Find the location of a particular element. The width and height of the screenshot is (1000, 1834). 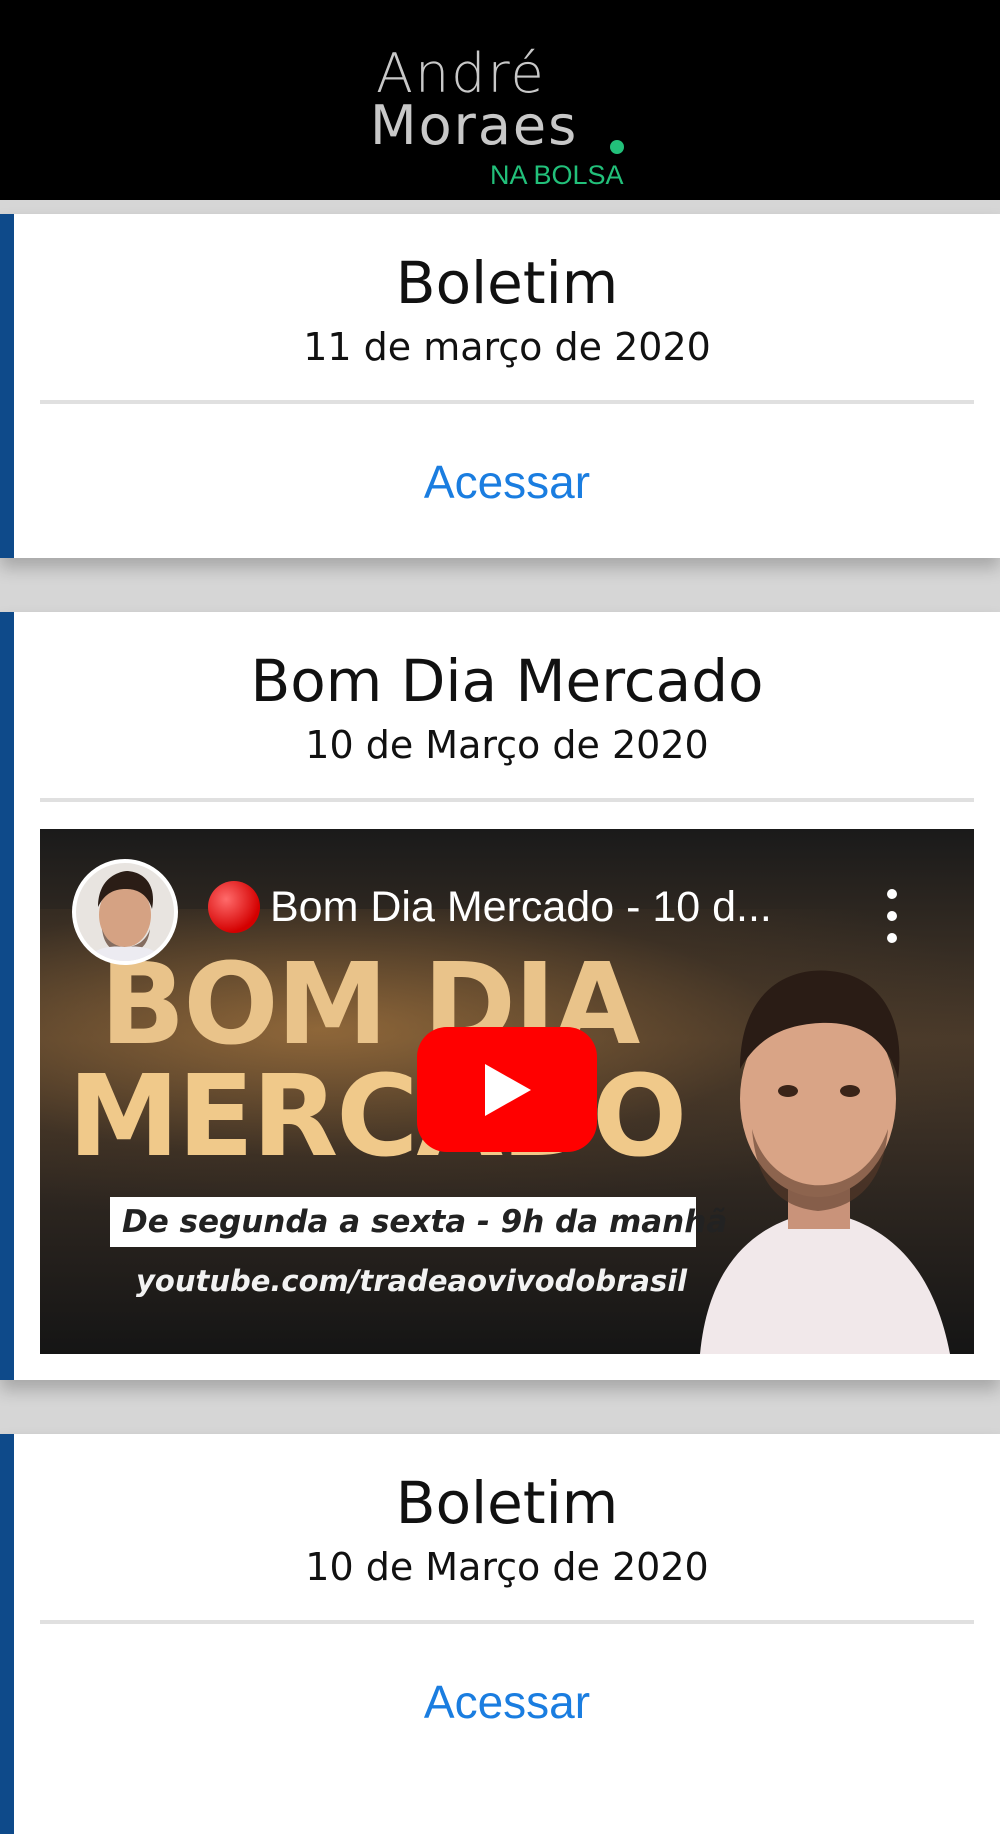

app-header: André Moraes NA BOLSA is located at coordinates (500, 100).